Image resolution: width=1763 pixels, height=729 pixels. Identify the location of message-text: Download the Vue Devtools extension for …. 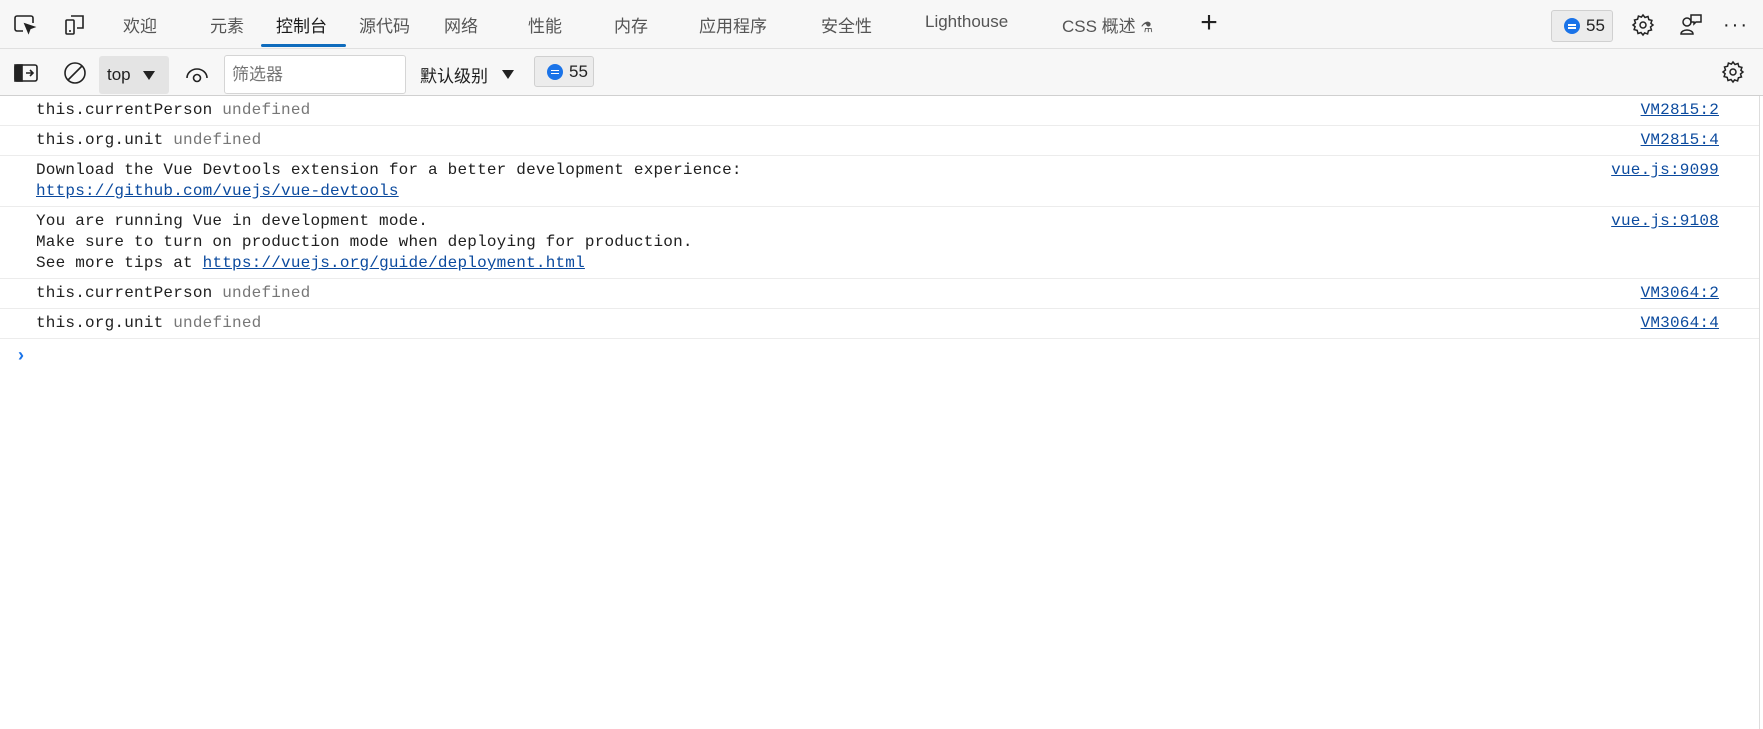
(389, 170).